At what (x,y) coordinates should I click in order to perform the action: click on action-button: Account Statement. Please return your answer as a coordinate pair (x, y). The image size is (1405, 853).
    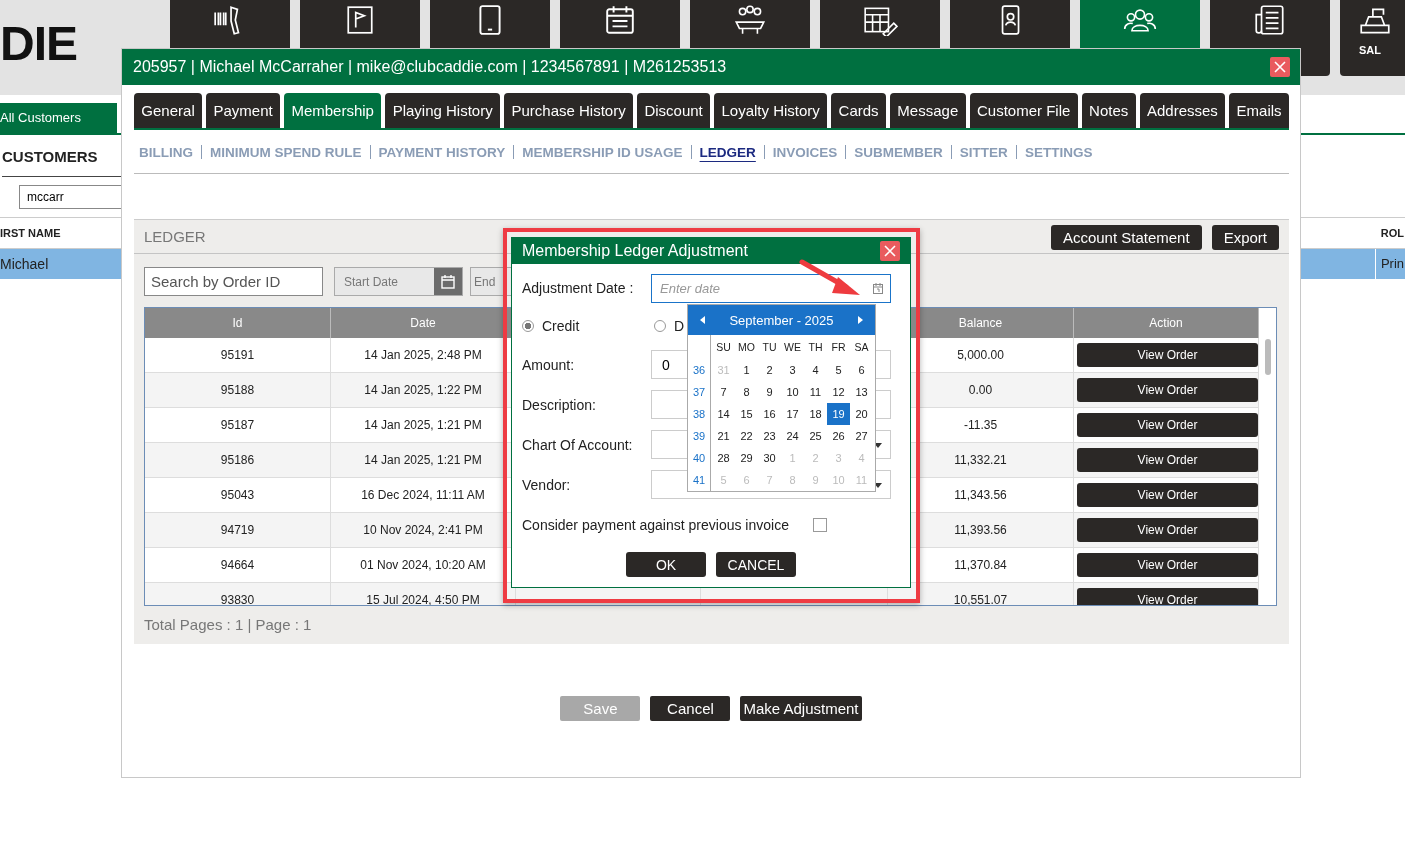
    Looking at the image, I should click on (1126, 237).